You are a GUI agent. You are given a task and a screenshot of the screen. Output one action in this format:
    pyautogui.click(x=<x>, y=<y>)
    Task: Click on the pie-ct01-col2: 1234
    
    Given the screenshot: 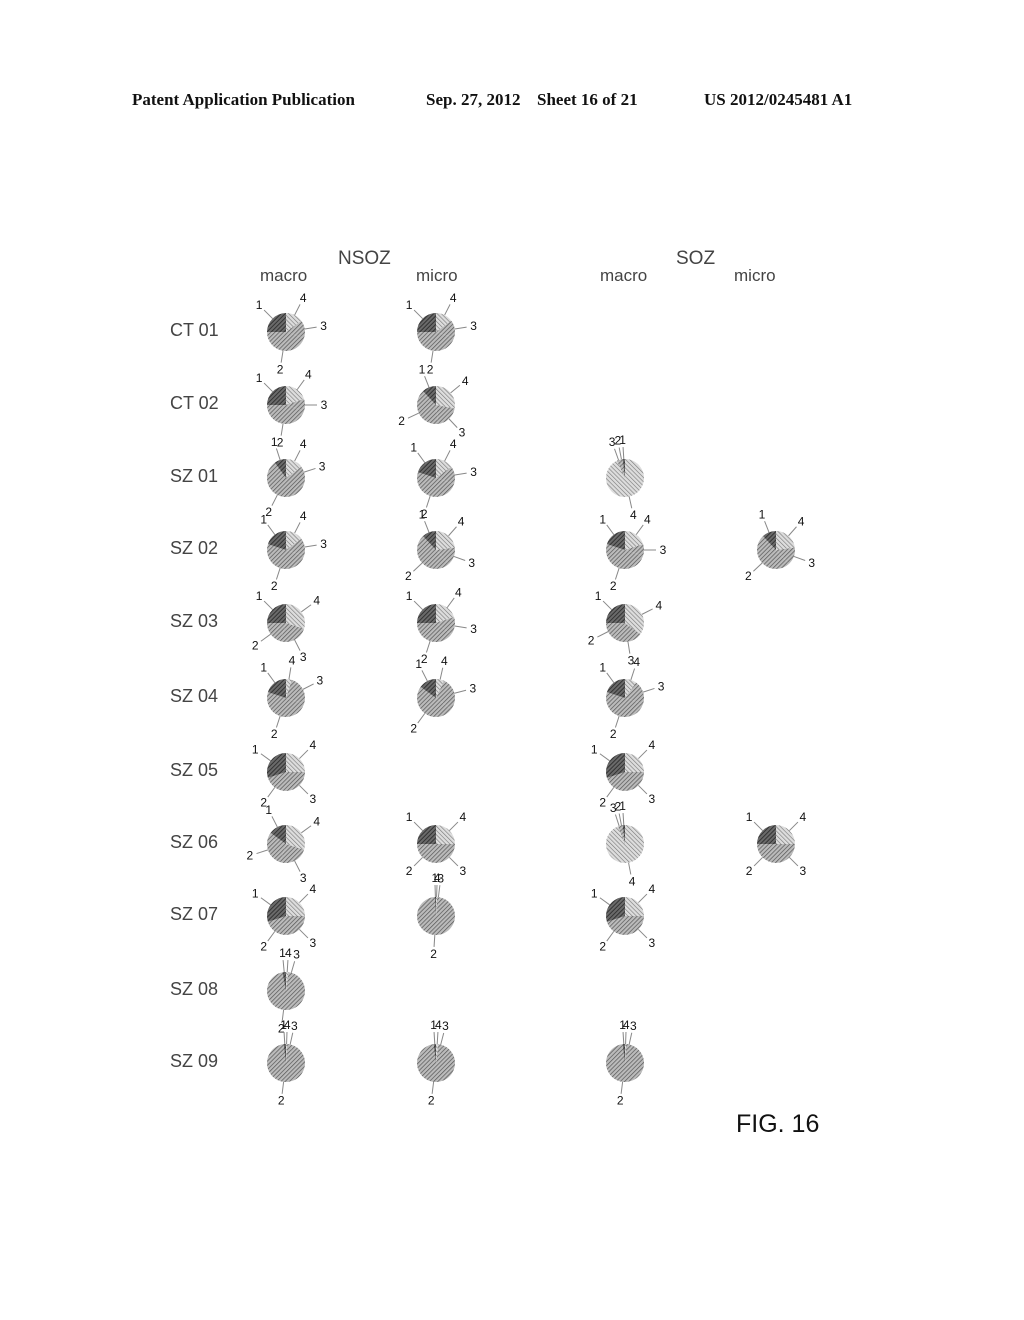 What is the action you would take?
    pyautogui.click(x=441, y=333)
    